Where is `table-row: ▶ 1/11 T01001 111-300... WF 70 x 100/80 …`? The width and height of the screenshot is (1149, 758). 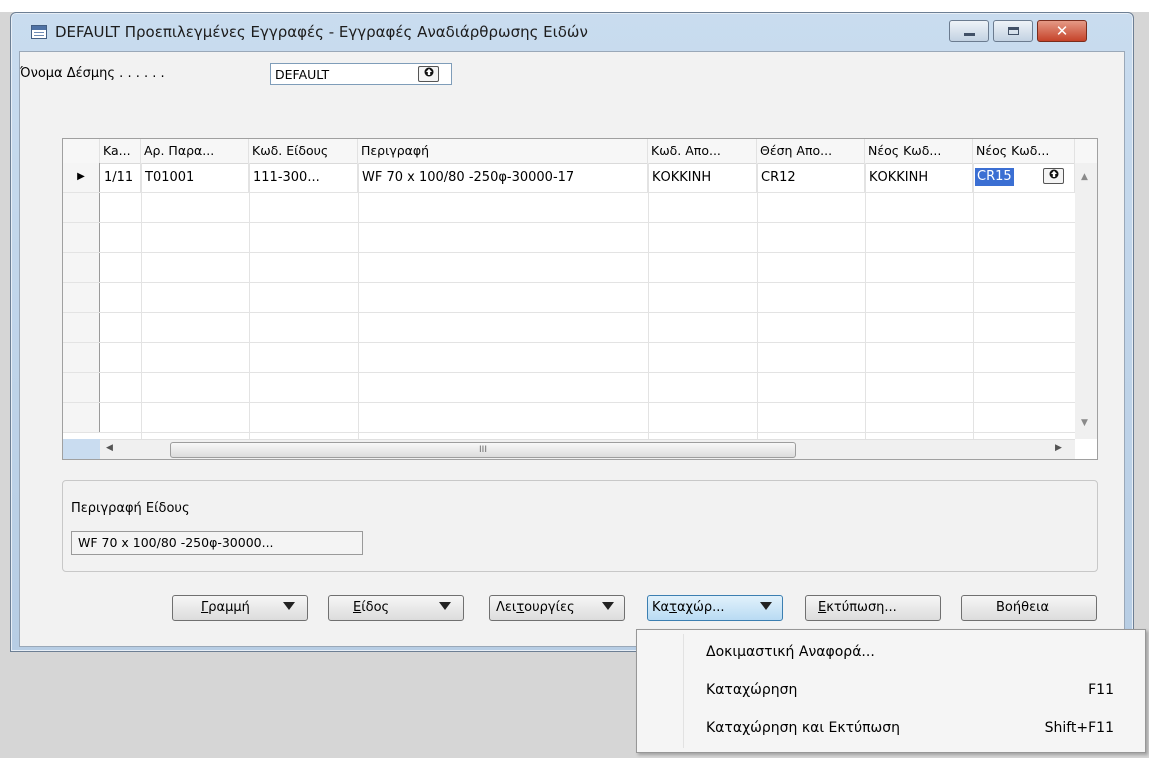 table-row: ▶ 1/11 T01001 111-300... WF 70 x 100/80 … is located at coordinates (569, 178).